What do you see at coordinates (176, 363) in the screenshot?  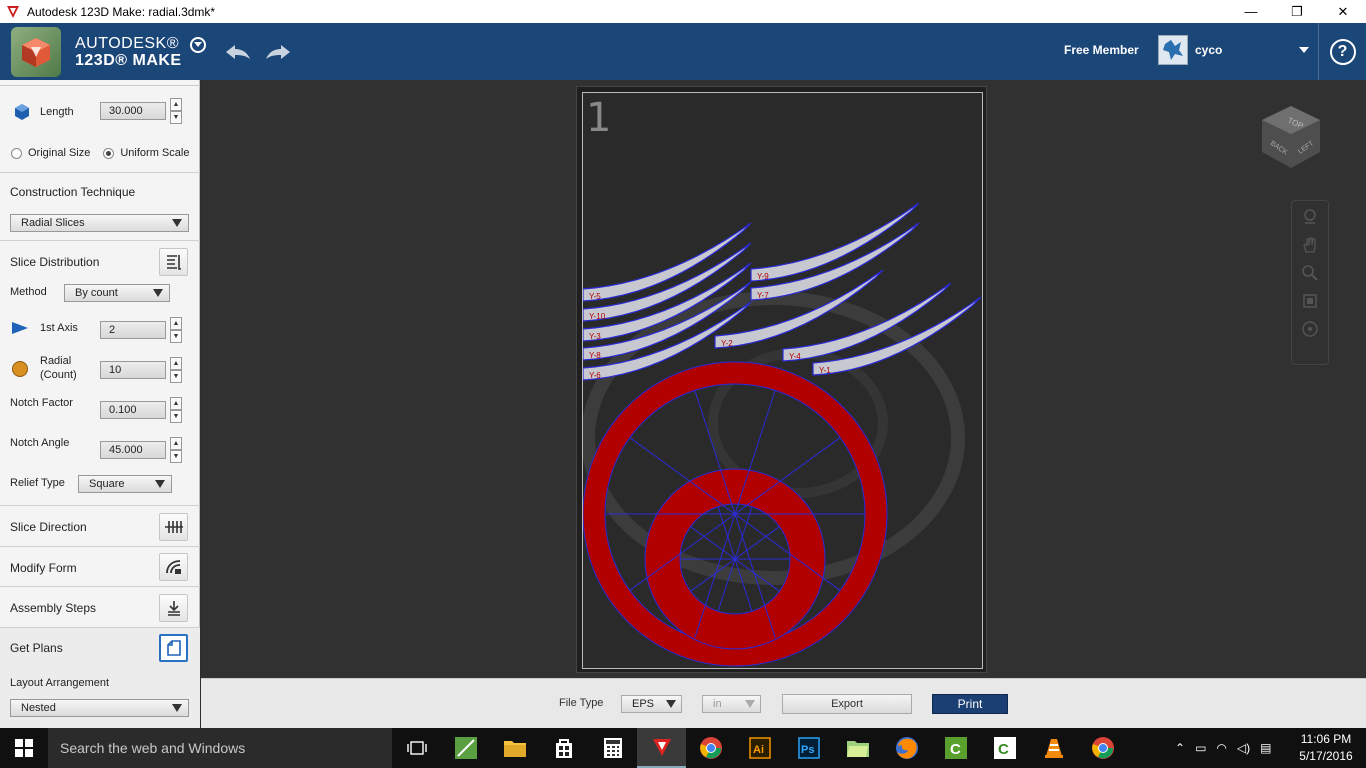 I see `radial-up-button: ▲` at bounding box center [176, 363].